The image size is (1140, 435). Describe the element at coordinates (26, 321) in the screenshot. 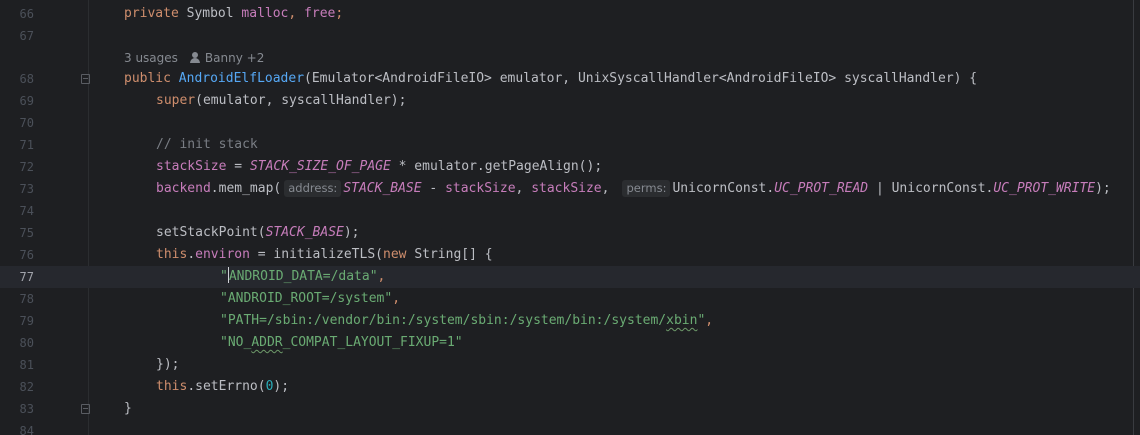

I see `line-number: 79` at that location.